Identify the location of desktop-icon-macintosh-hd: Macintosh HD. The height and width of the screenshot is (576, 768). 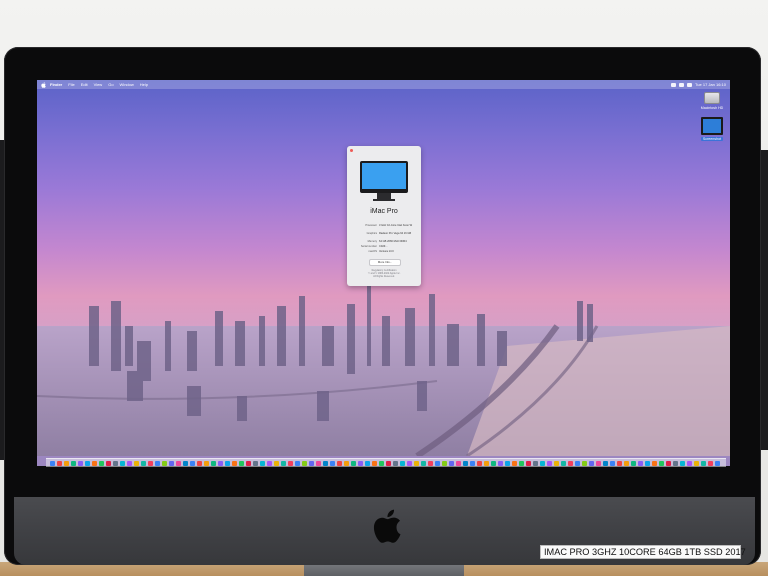
(712, 101).